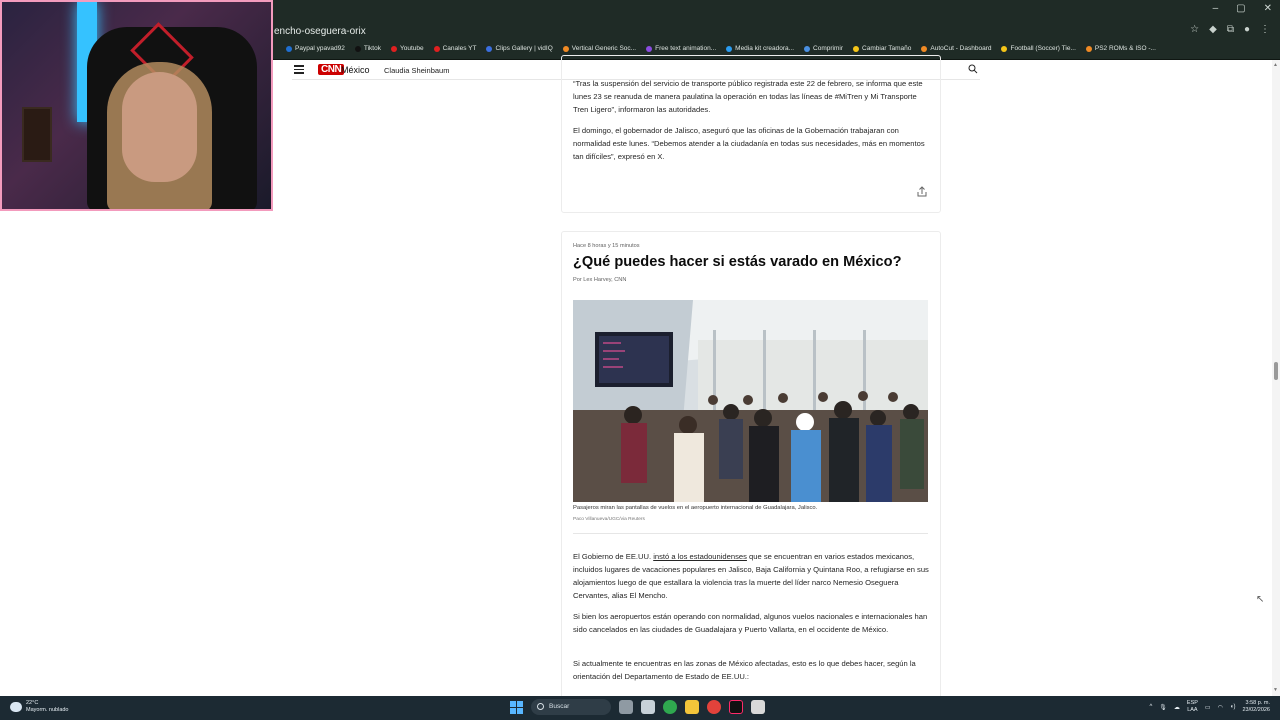 Image resolution: width=1280 pixels, height=720 pixels. What do you see at coordinates (559, 706) in the screenshot?
I see `search-label: Buscar` at bounding box center [559, 706].